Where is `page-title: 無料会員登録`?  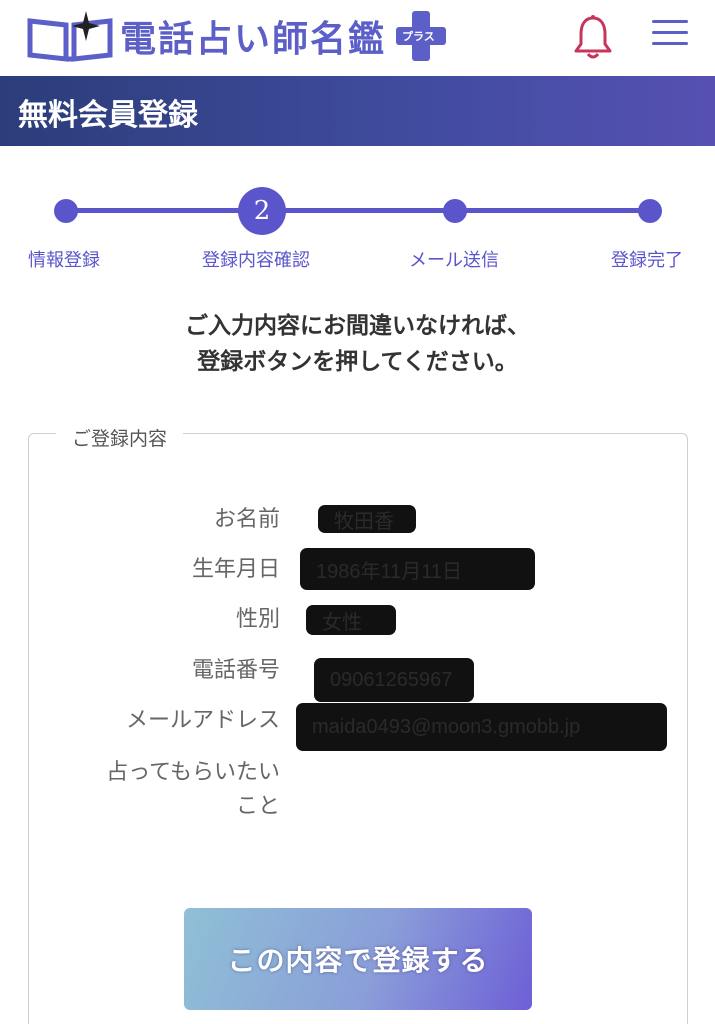 page-title: 無料会員登録 is located at coordinates (108, 115).